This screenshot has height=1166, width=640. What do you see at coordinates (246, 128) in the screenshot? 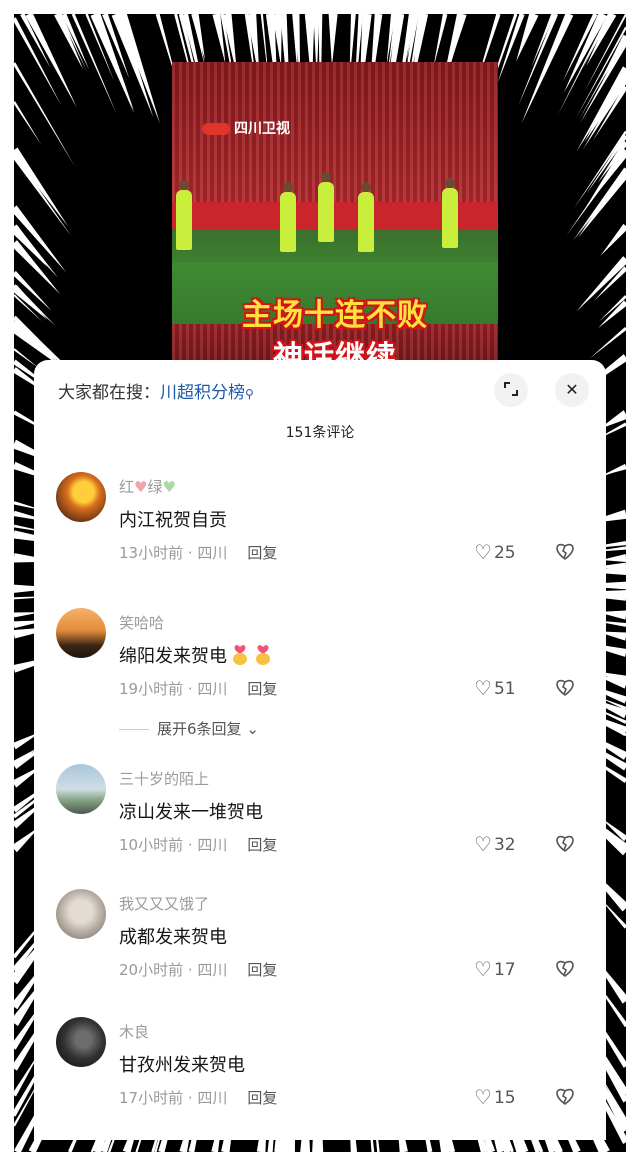
I see `channel-logo: 四川卫视` at bounding box center [246, 128].